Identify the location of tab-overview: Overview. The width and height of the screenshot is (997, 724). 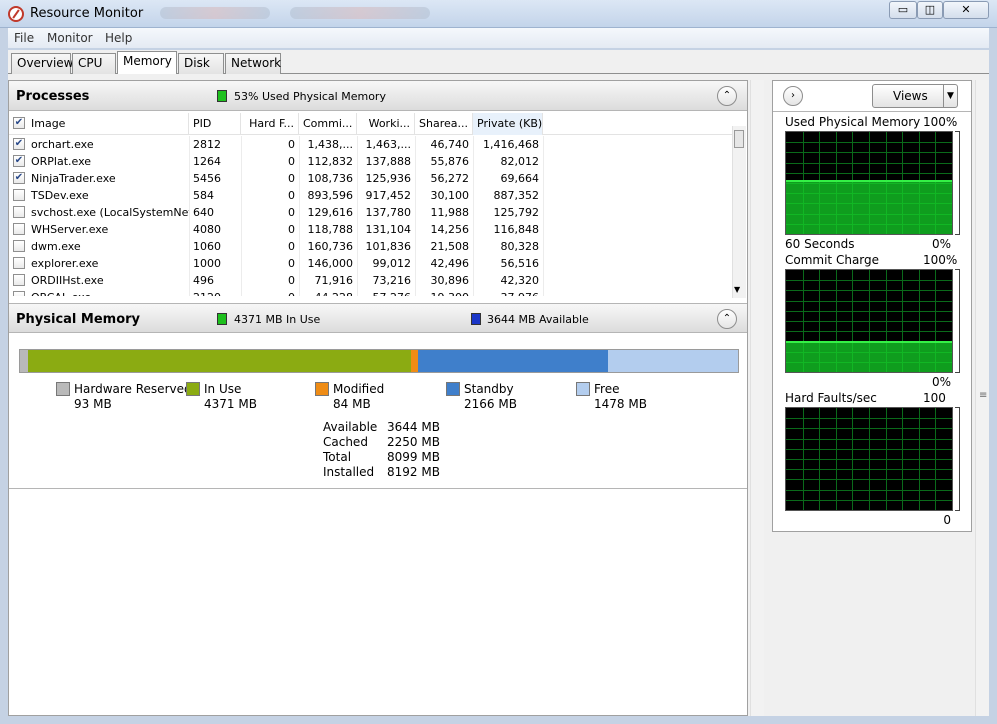
(42, 63).